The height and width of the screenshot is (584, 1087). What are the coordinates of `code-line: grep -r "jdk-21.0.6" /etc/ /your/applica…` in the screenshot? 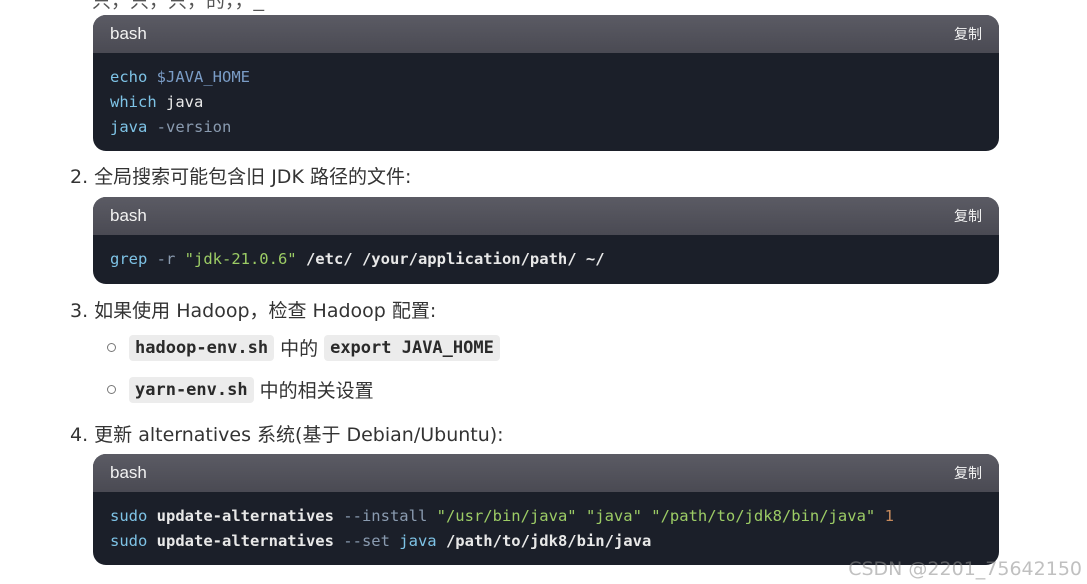 It's located at (546, 259).